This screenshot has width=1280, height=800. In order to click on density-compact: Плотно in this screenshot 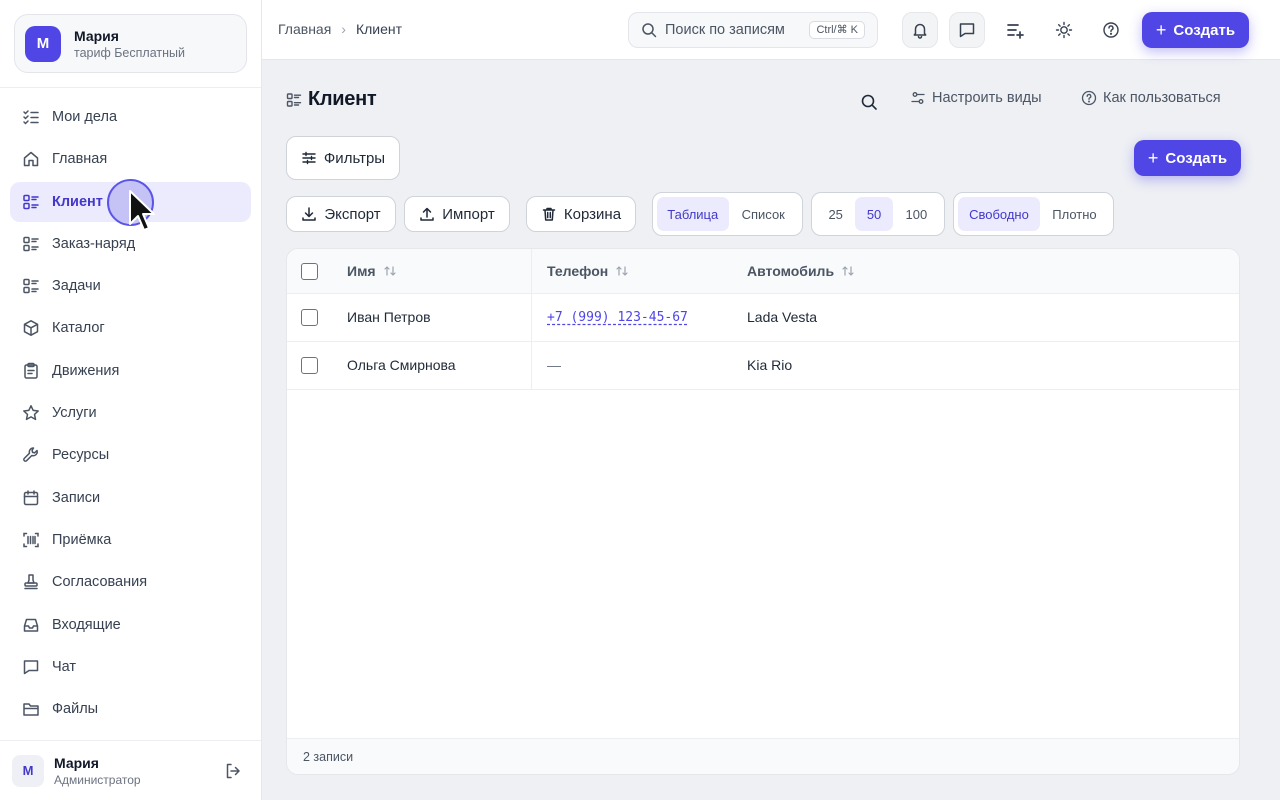, I will do `click(1074, 214)`.